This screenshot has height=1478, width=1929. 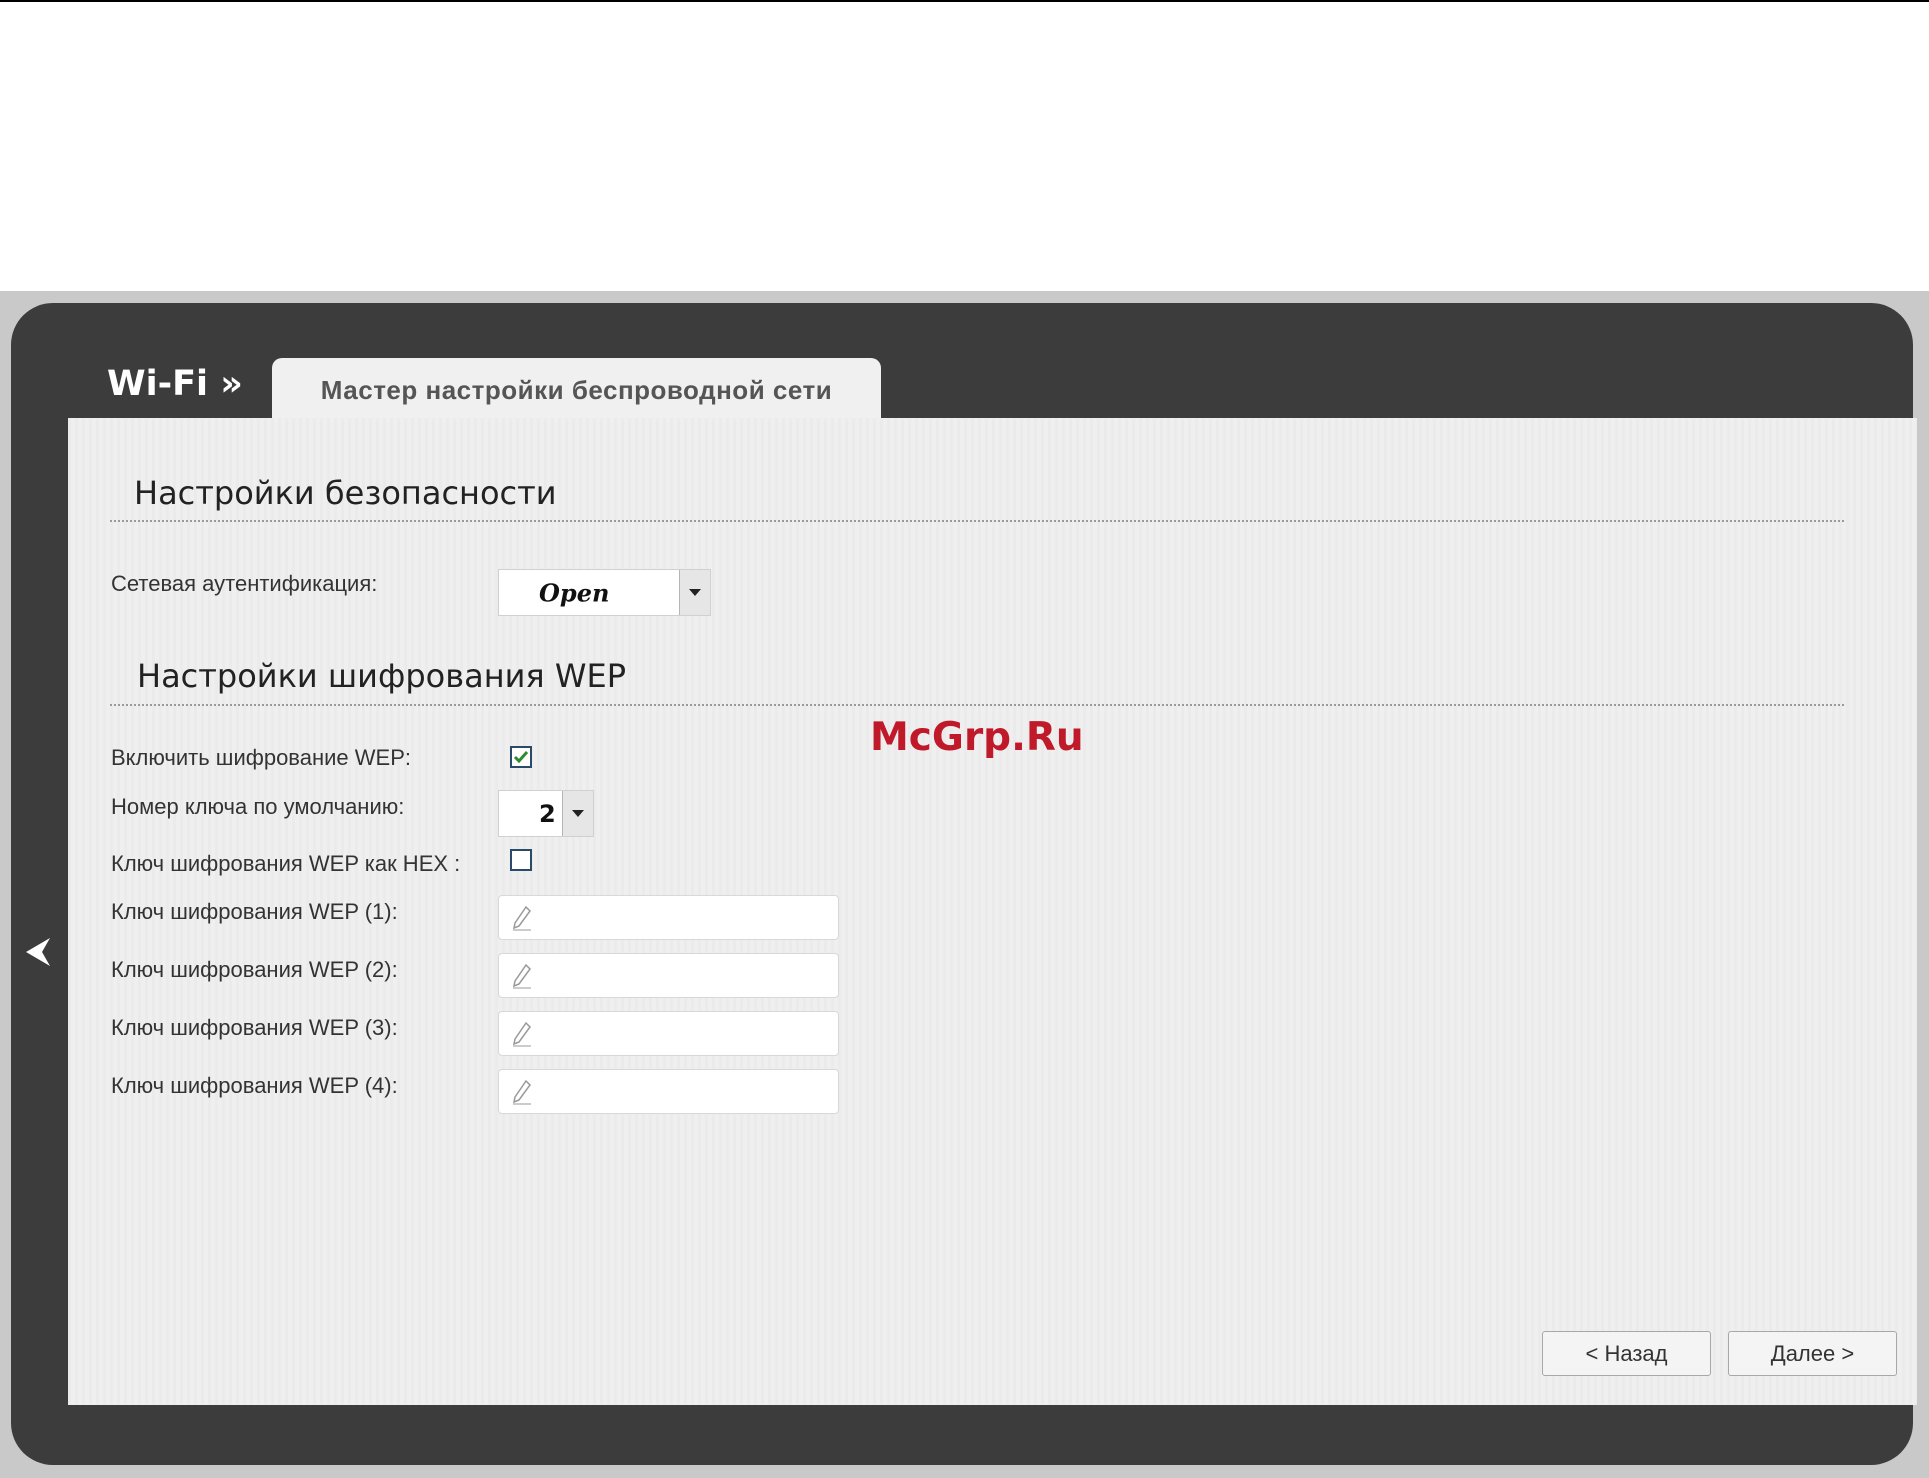 I want to click on wep-key-3-label: Ключ шифрования WEP (3):, so click(x=254, y=1027).